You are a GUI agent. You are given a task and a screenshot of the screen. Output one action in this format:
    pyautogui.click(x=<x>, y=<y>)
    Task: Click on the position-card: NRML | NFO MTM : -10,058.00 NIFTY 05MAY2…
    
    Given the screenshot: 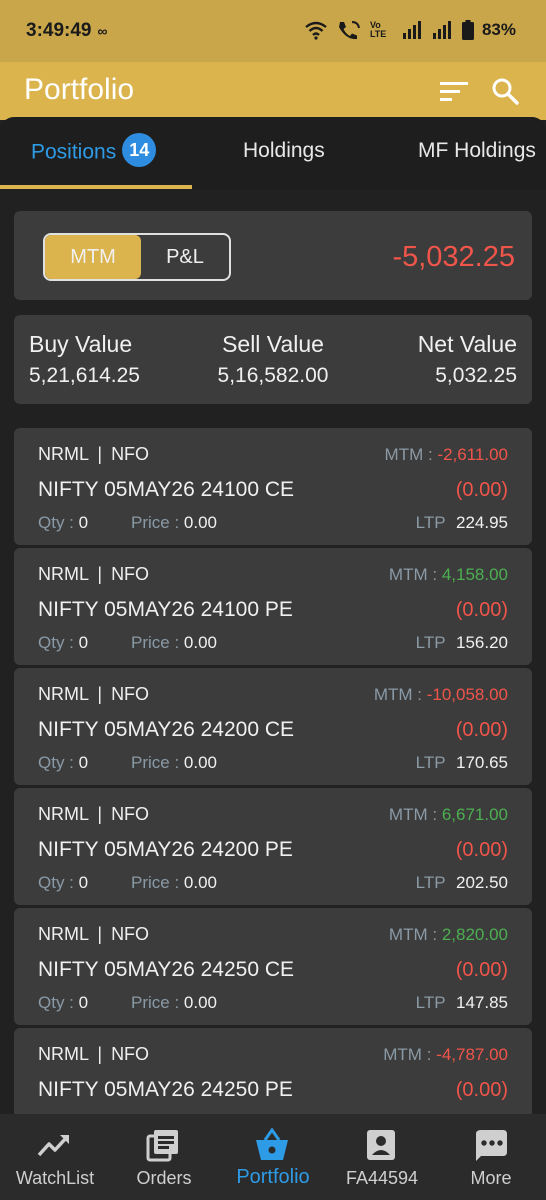 What is the action you would take?
    pyautogui.click(x=273, y=726)
    